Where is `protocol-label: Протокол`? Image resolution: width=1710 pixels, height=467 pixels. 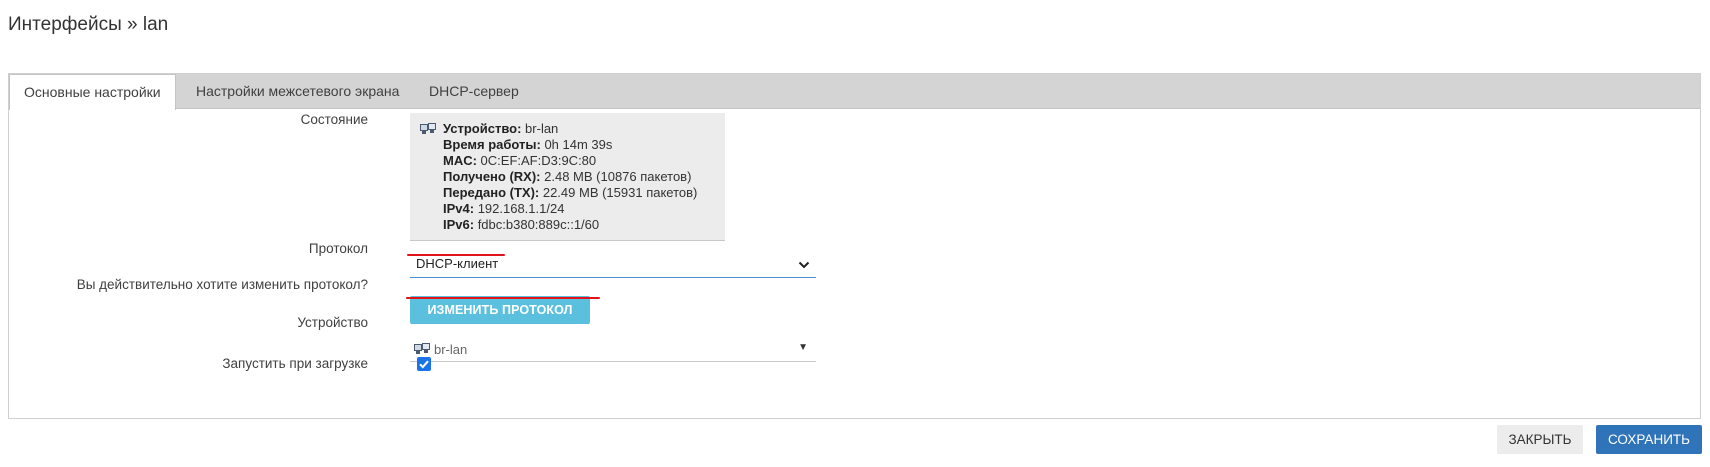 protocol-label: Протокол is located at coordinates (338, 248).